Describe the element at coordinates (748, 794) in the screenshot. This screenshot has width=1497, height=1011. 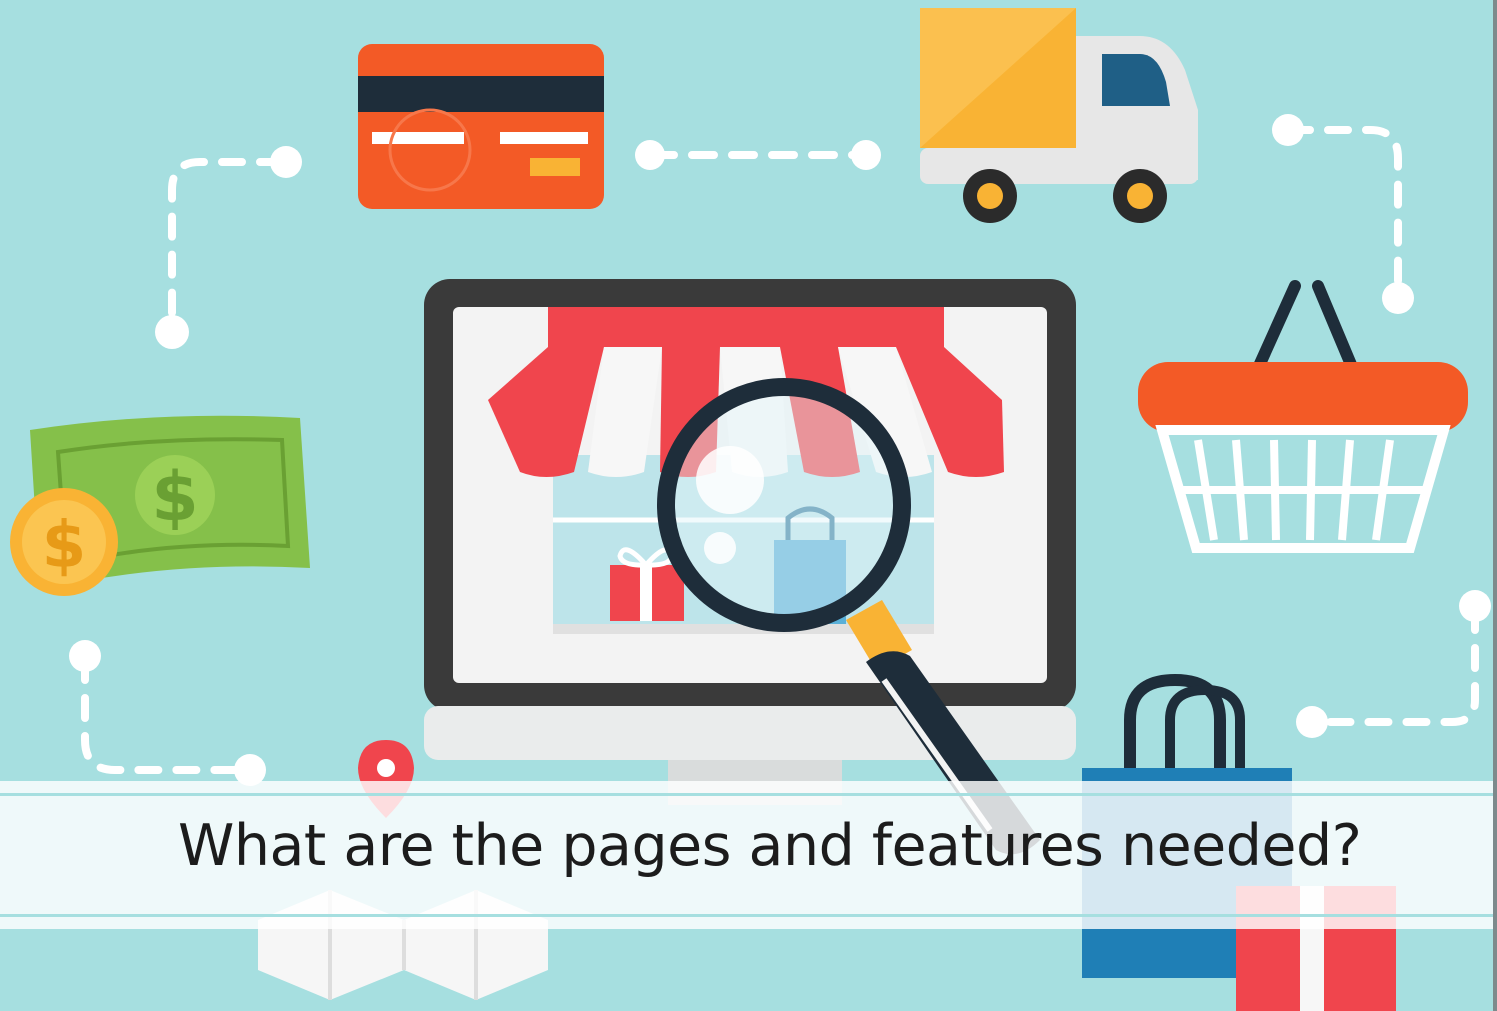
I see `caption-top-rule` at that location.